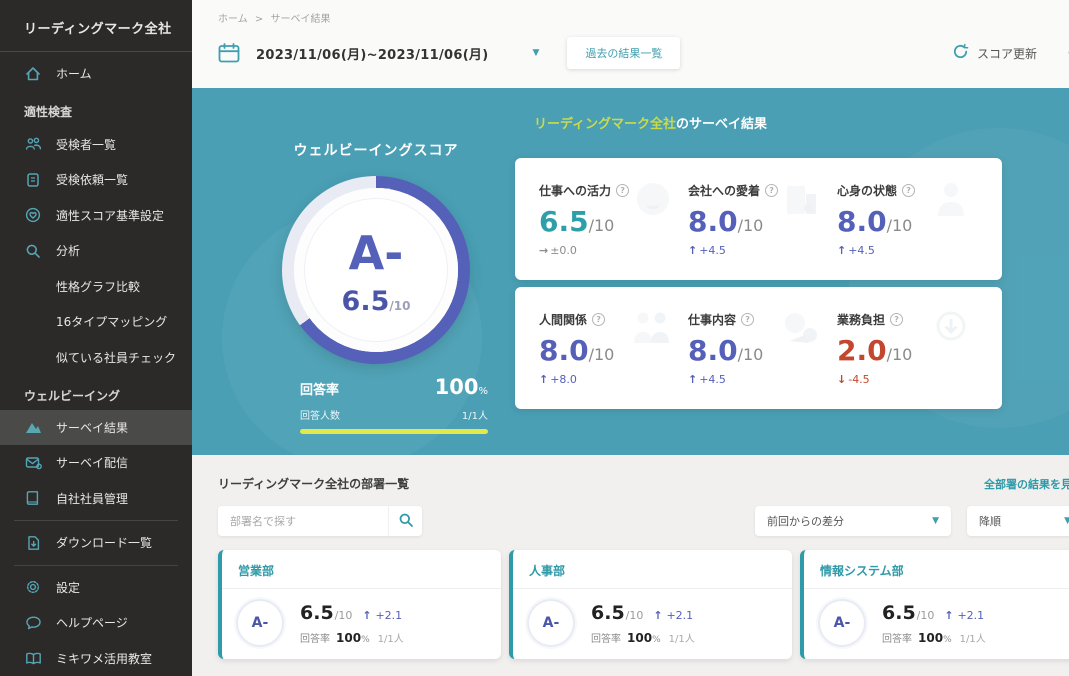 The width and height of the screenshot is (1069, 676). I want to click on view-all-departments-link: 全部署の結果を見る, so click(1026, 484).